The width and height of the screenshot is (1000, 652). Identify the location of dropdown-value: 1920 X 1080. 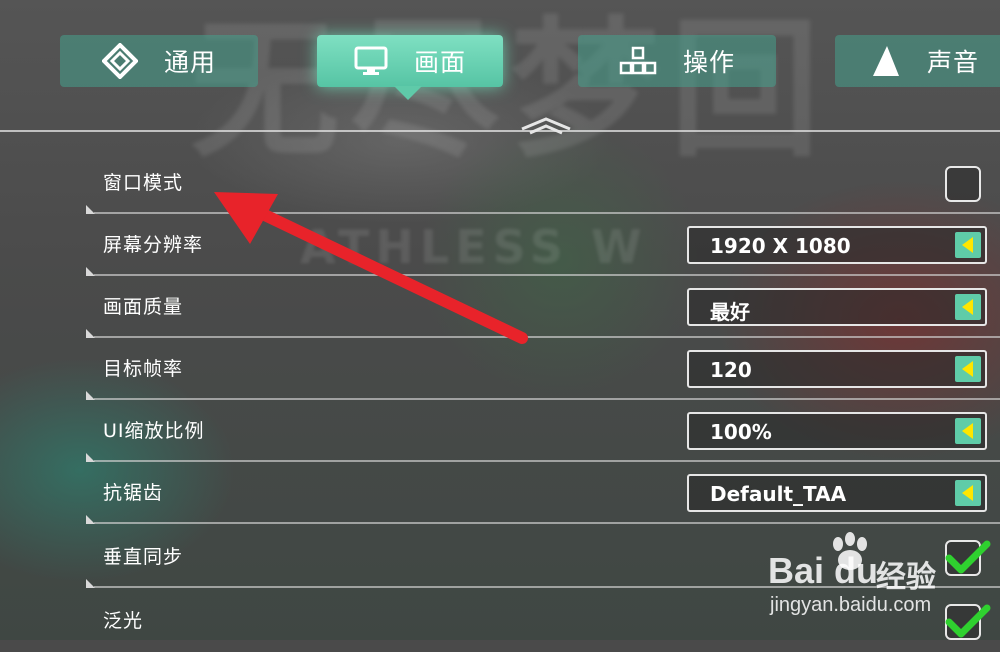
(780, 246).